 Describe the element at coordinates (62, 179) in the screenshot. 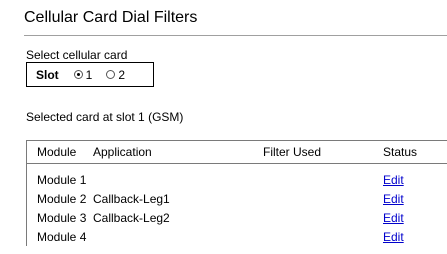

I see `cell-module: Module 1` at that location.